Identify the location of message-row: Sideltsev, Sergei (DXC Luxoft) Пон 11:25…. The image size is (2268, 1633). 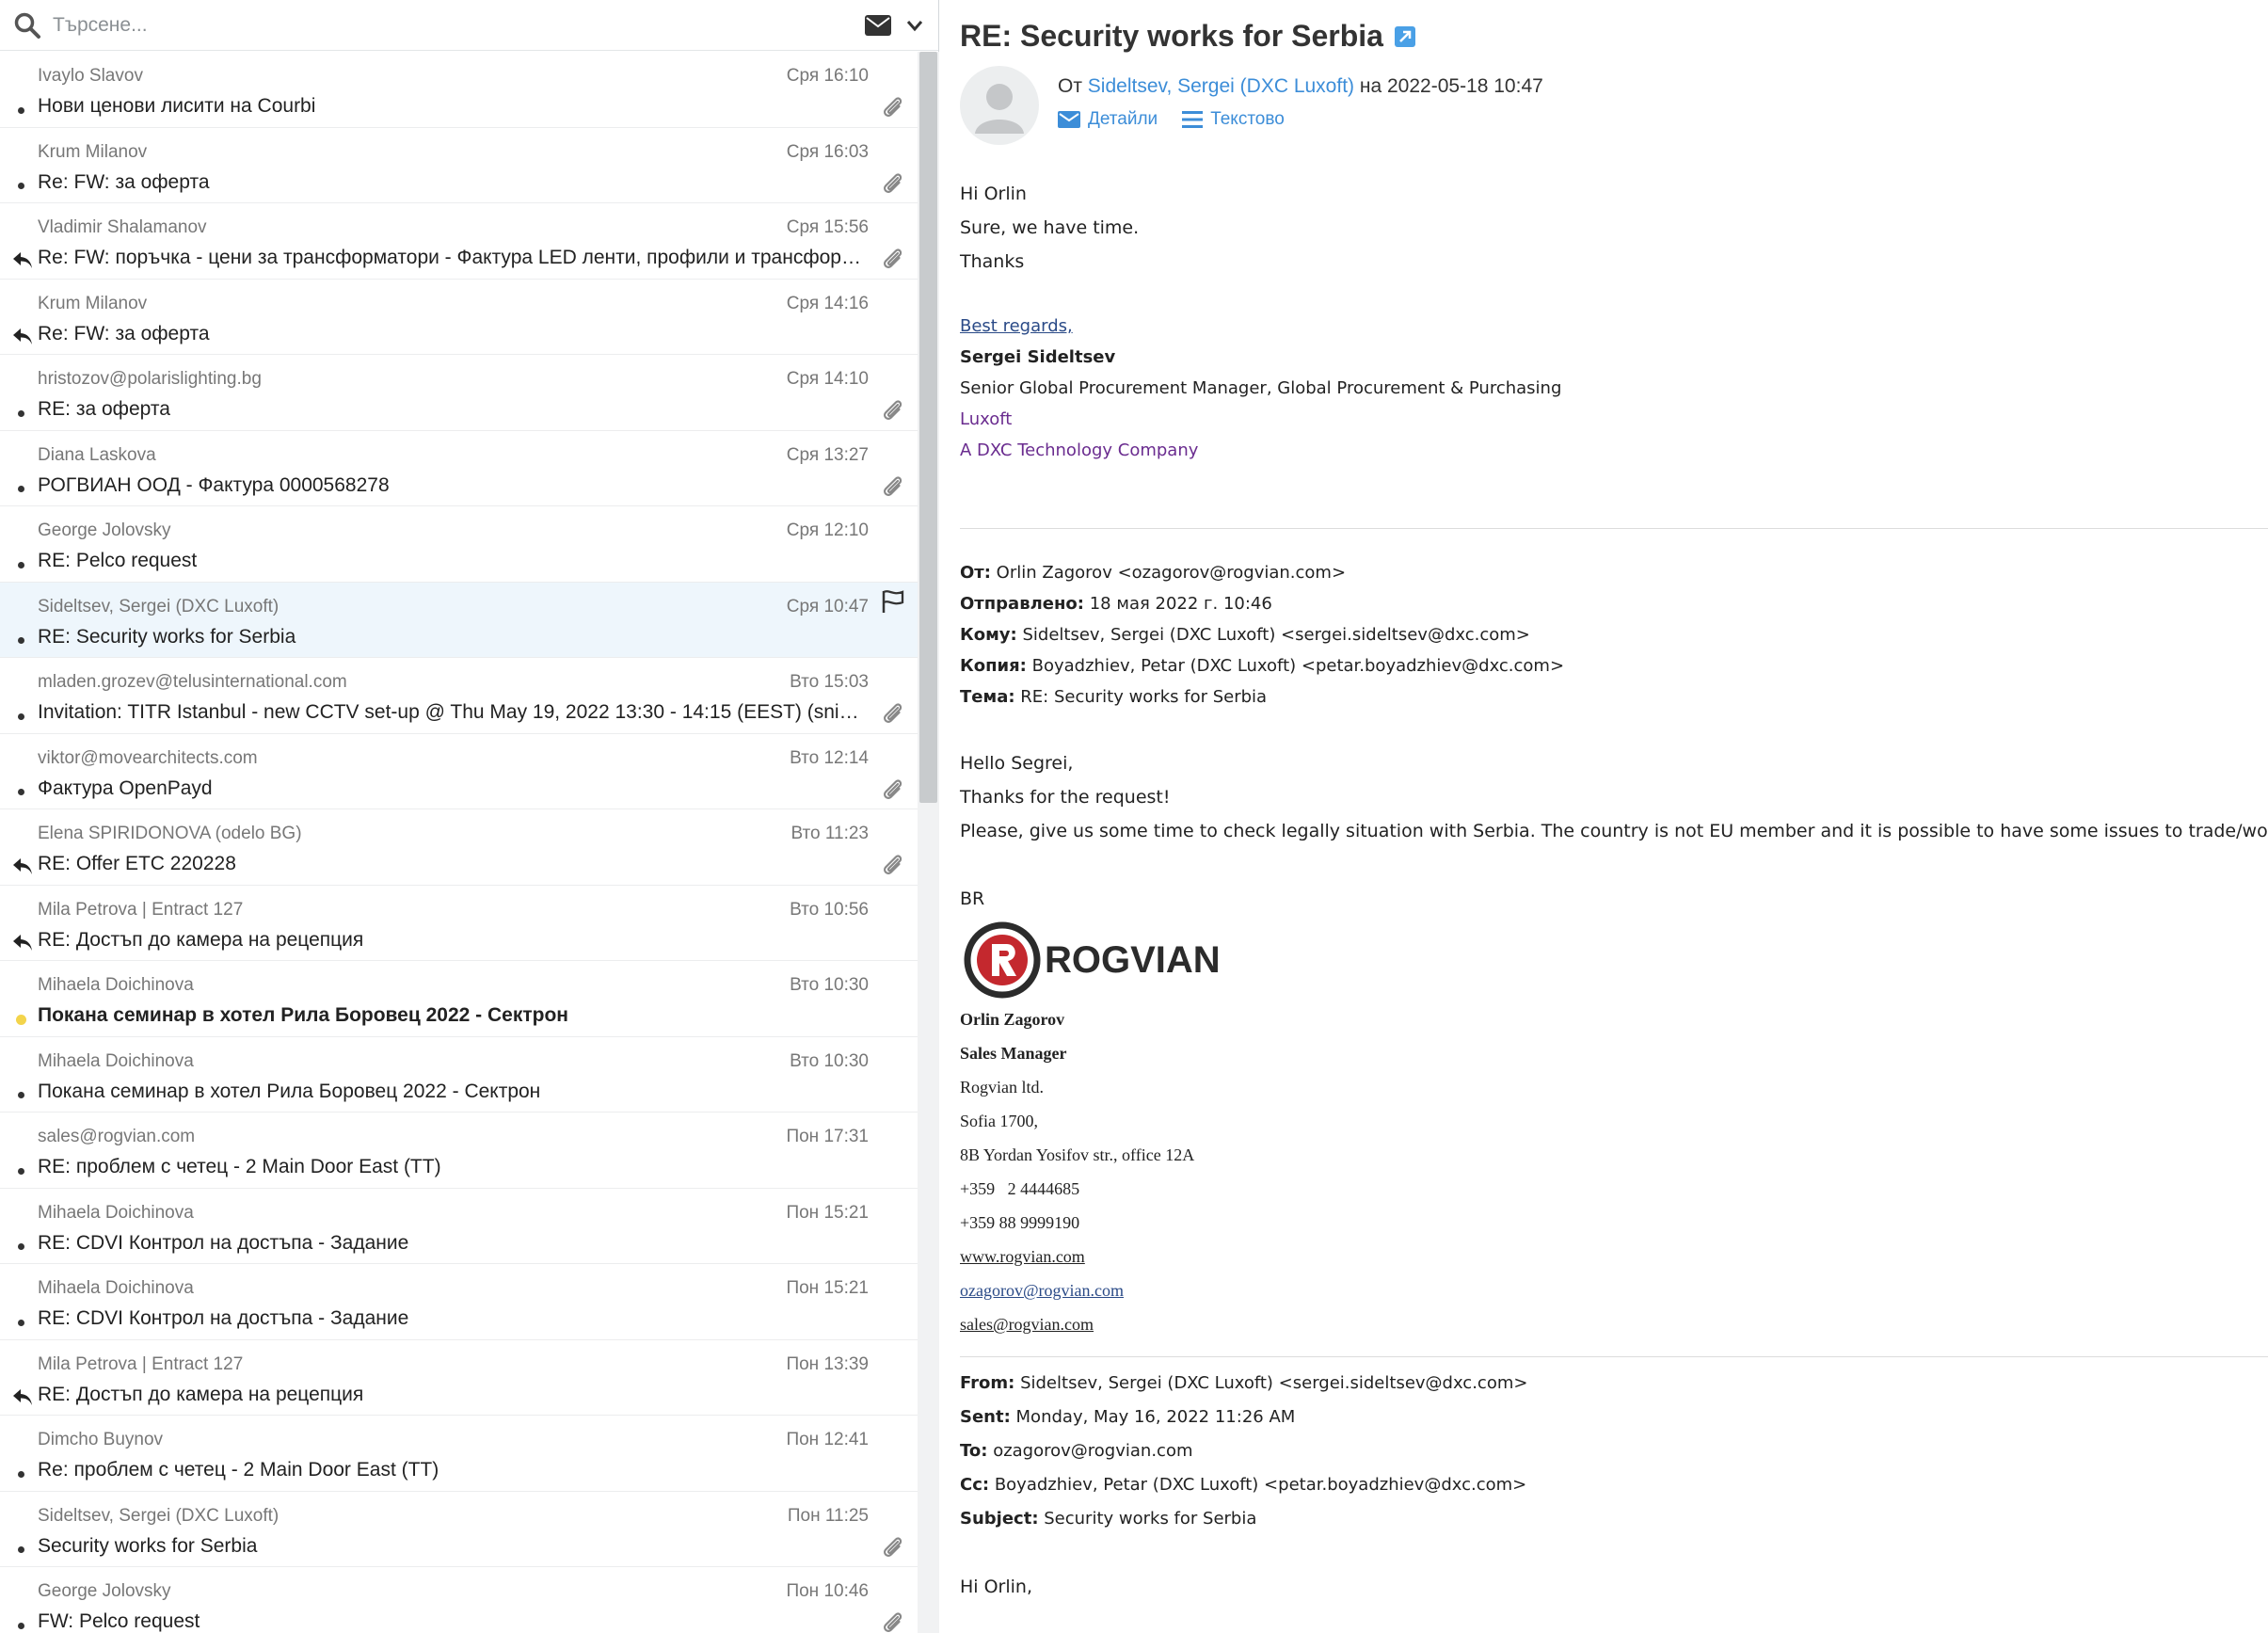
(459, 1529).